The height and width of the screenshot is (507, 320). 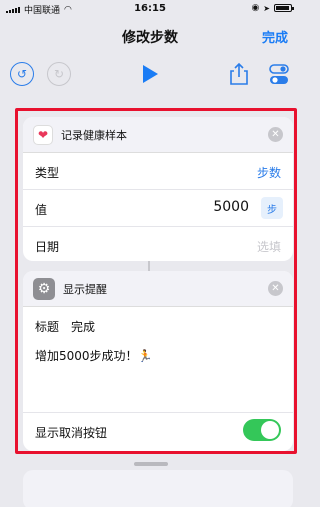 I want to click on page-title: 修改步数, so click(x=150, y=38).